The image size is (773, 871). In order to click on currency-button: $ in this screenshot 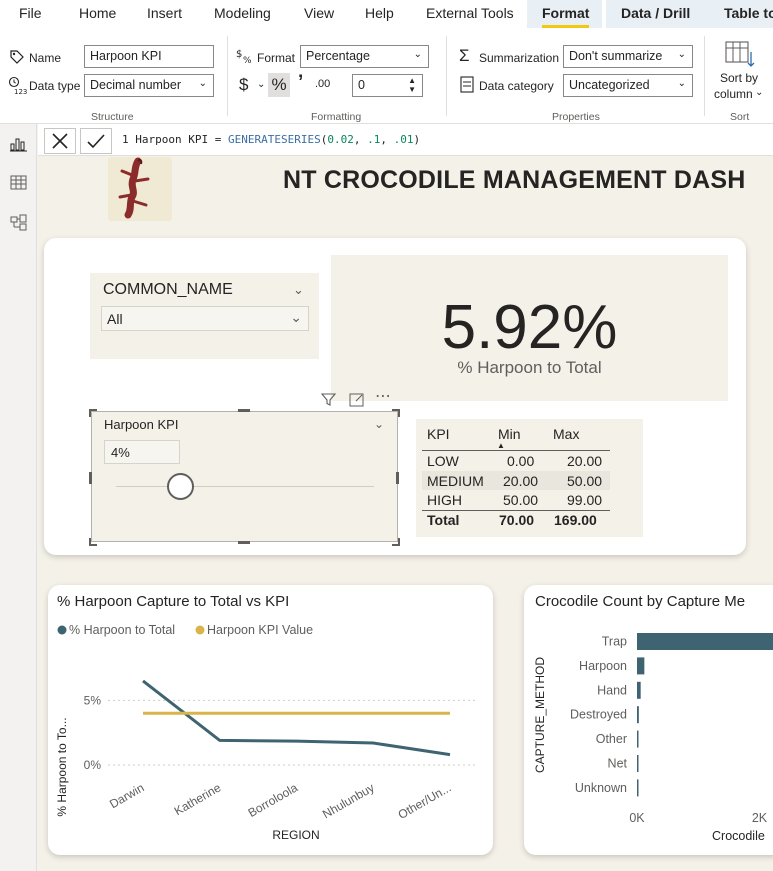, I will do `click(243, 85)`.